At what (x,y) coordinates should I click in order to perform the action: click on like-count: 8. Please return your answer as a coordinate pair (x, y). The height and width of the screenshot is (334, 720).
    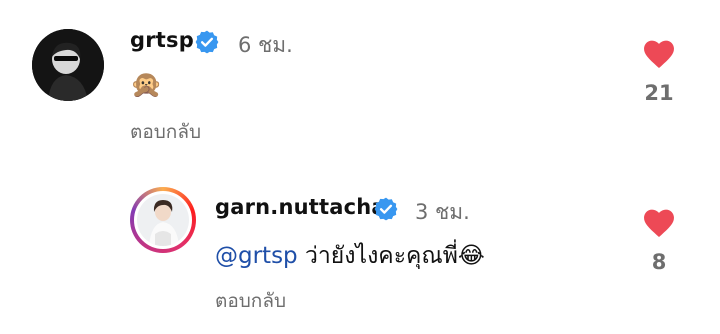
    Looking at the image, I should click on (659, 262).